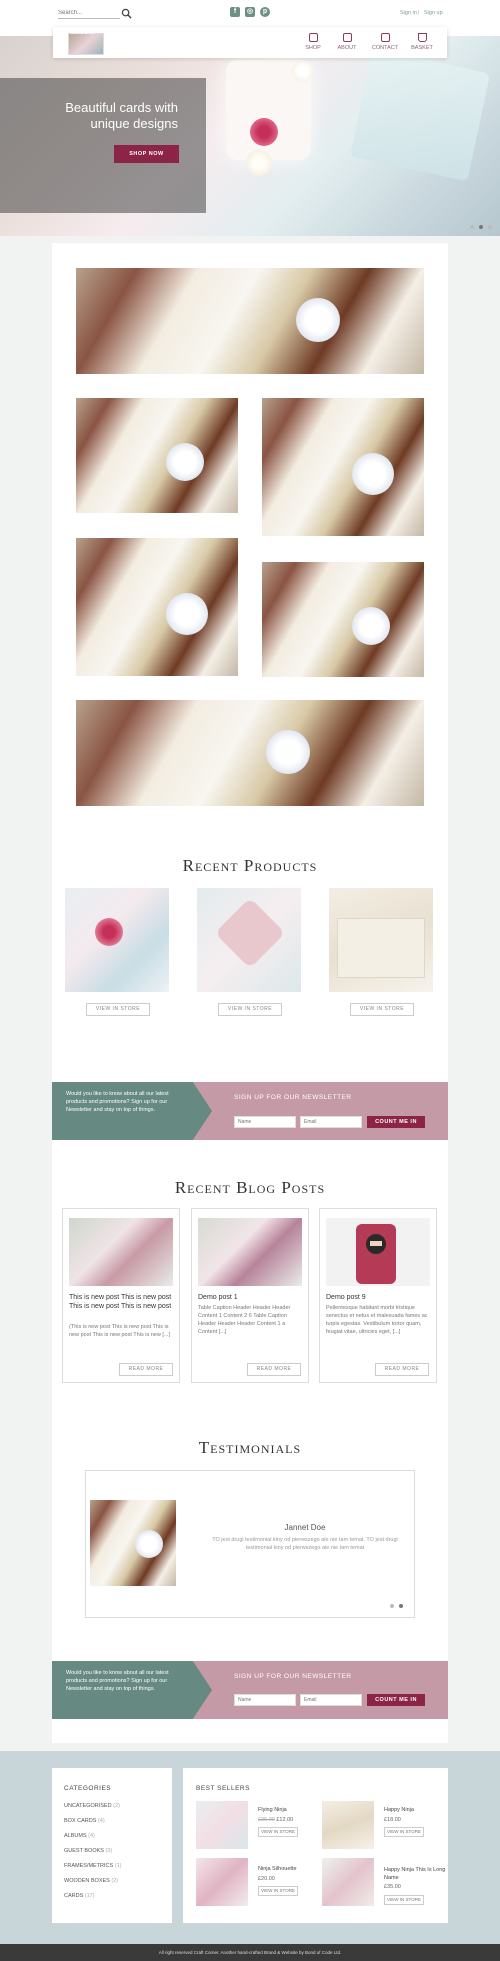 The width and height of the screenshot is (500, 1961). What do you see at coordinates (266, 1879) in the screenshot?
I see `best-seller-price: £20.00` at bounding box center [266, 1879].